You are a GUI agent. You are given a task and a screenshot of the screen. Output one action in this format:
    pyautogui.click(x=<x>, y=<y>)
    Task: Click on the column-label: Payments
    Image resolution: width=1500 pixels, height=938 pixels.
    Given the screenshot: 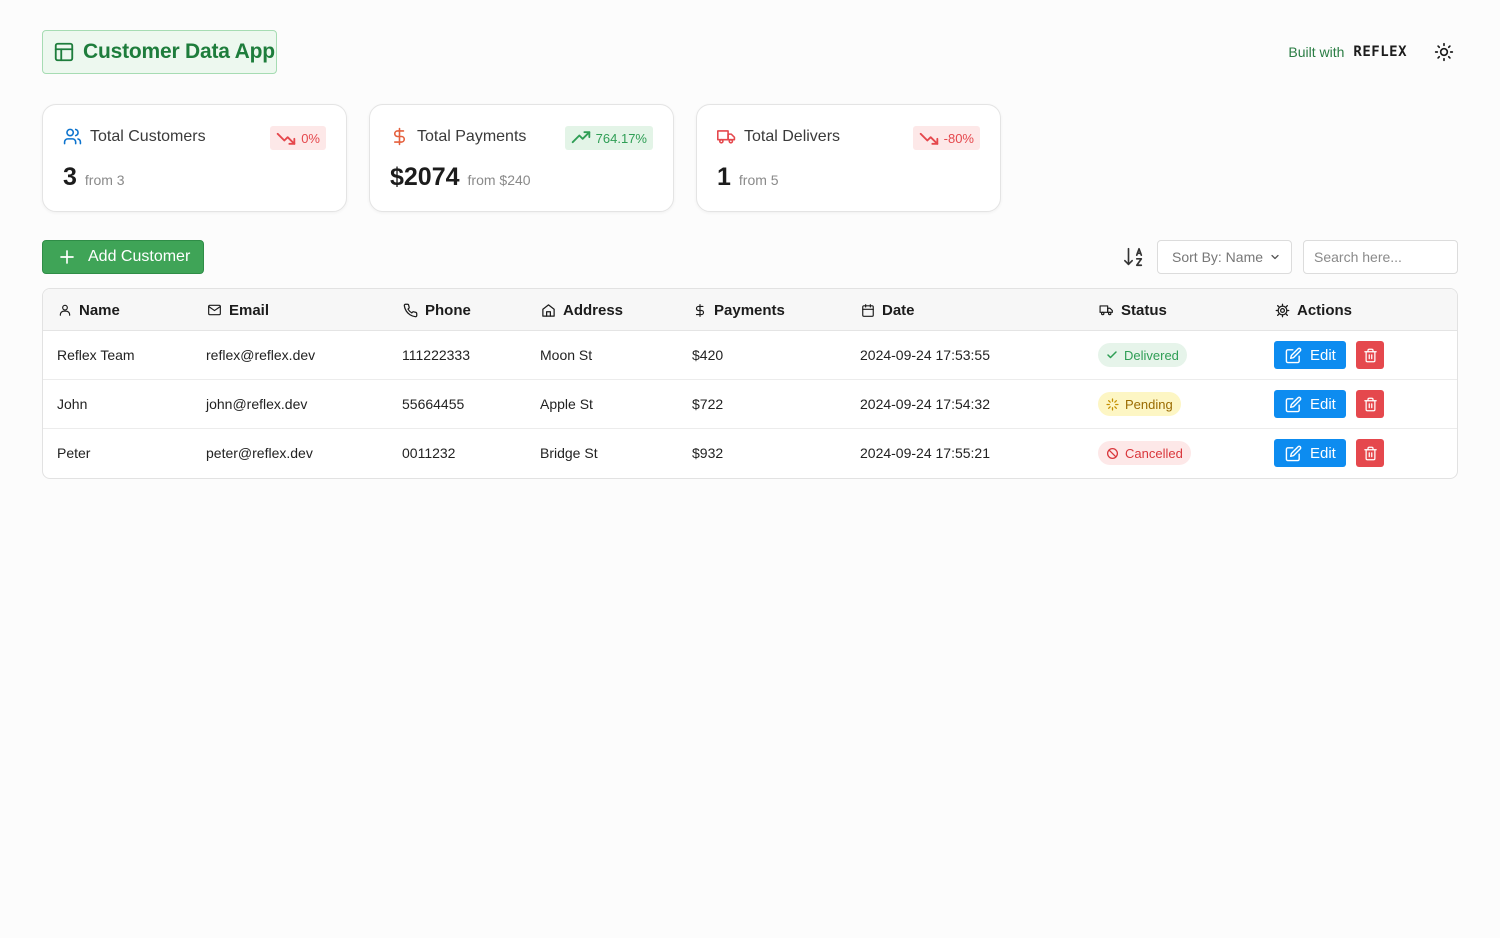 What is the action you would take?
    pyautogui.click(x=749, y=310)
    